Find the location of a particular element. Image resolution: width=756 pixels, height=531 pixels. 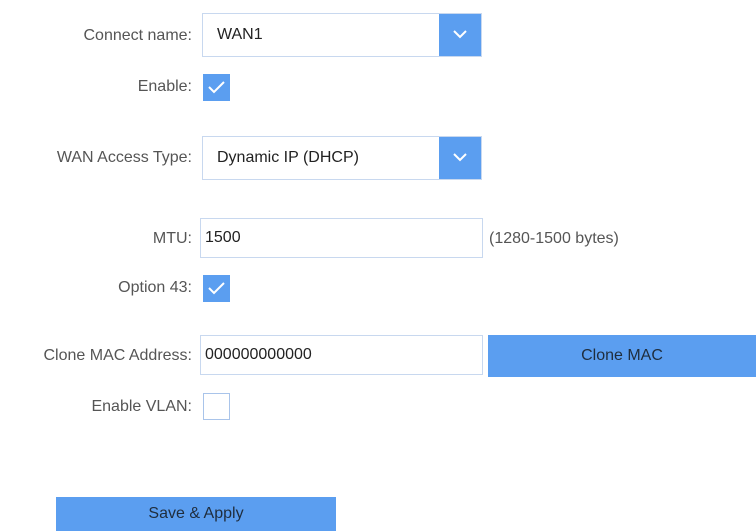

wan-access-type-value: Dynamic IP (DHCP) is located at coordinates (288, 157).